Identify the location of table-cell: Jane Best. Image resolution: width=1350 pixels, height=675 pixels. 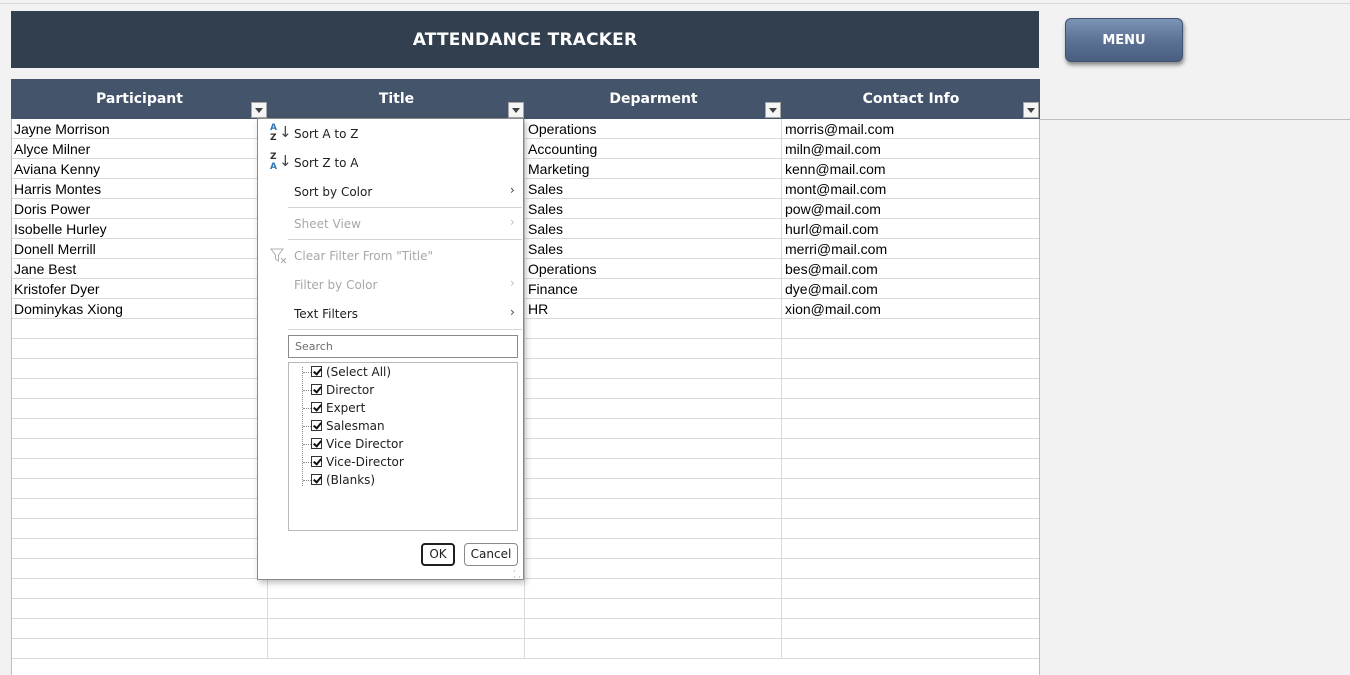
(139, 269).